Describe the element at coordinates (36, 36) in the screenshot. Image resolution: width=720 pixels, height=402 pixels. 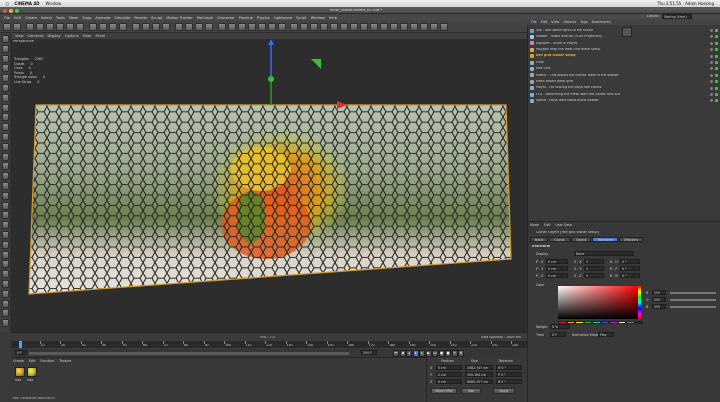
I see `viewport-menu-item: Cameras` at that location.